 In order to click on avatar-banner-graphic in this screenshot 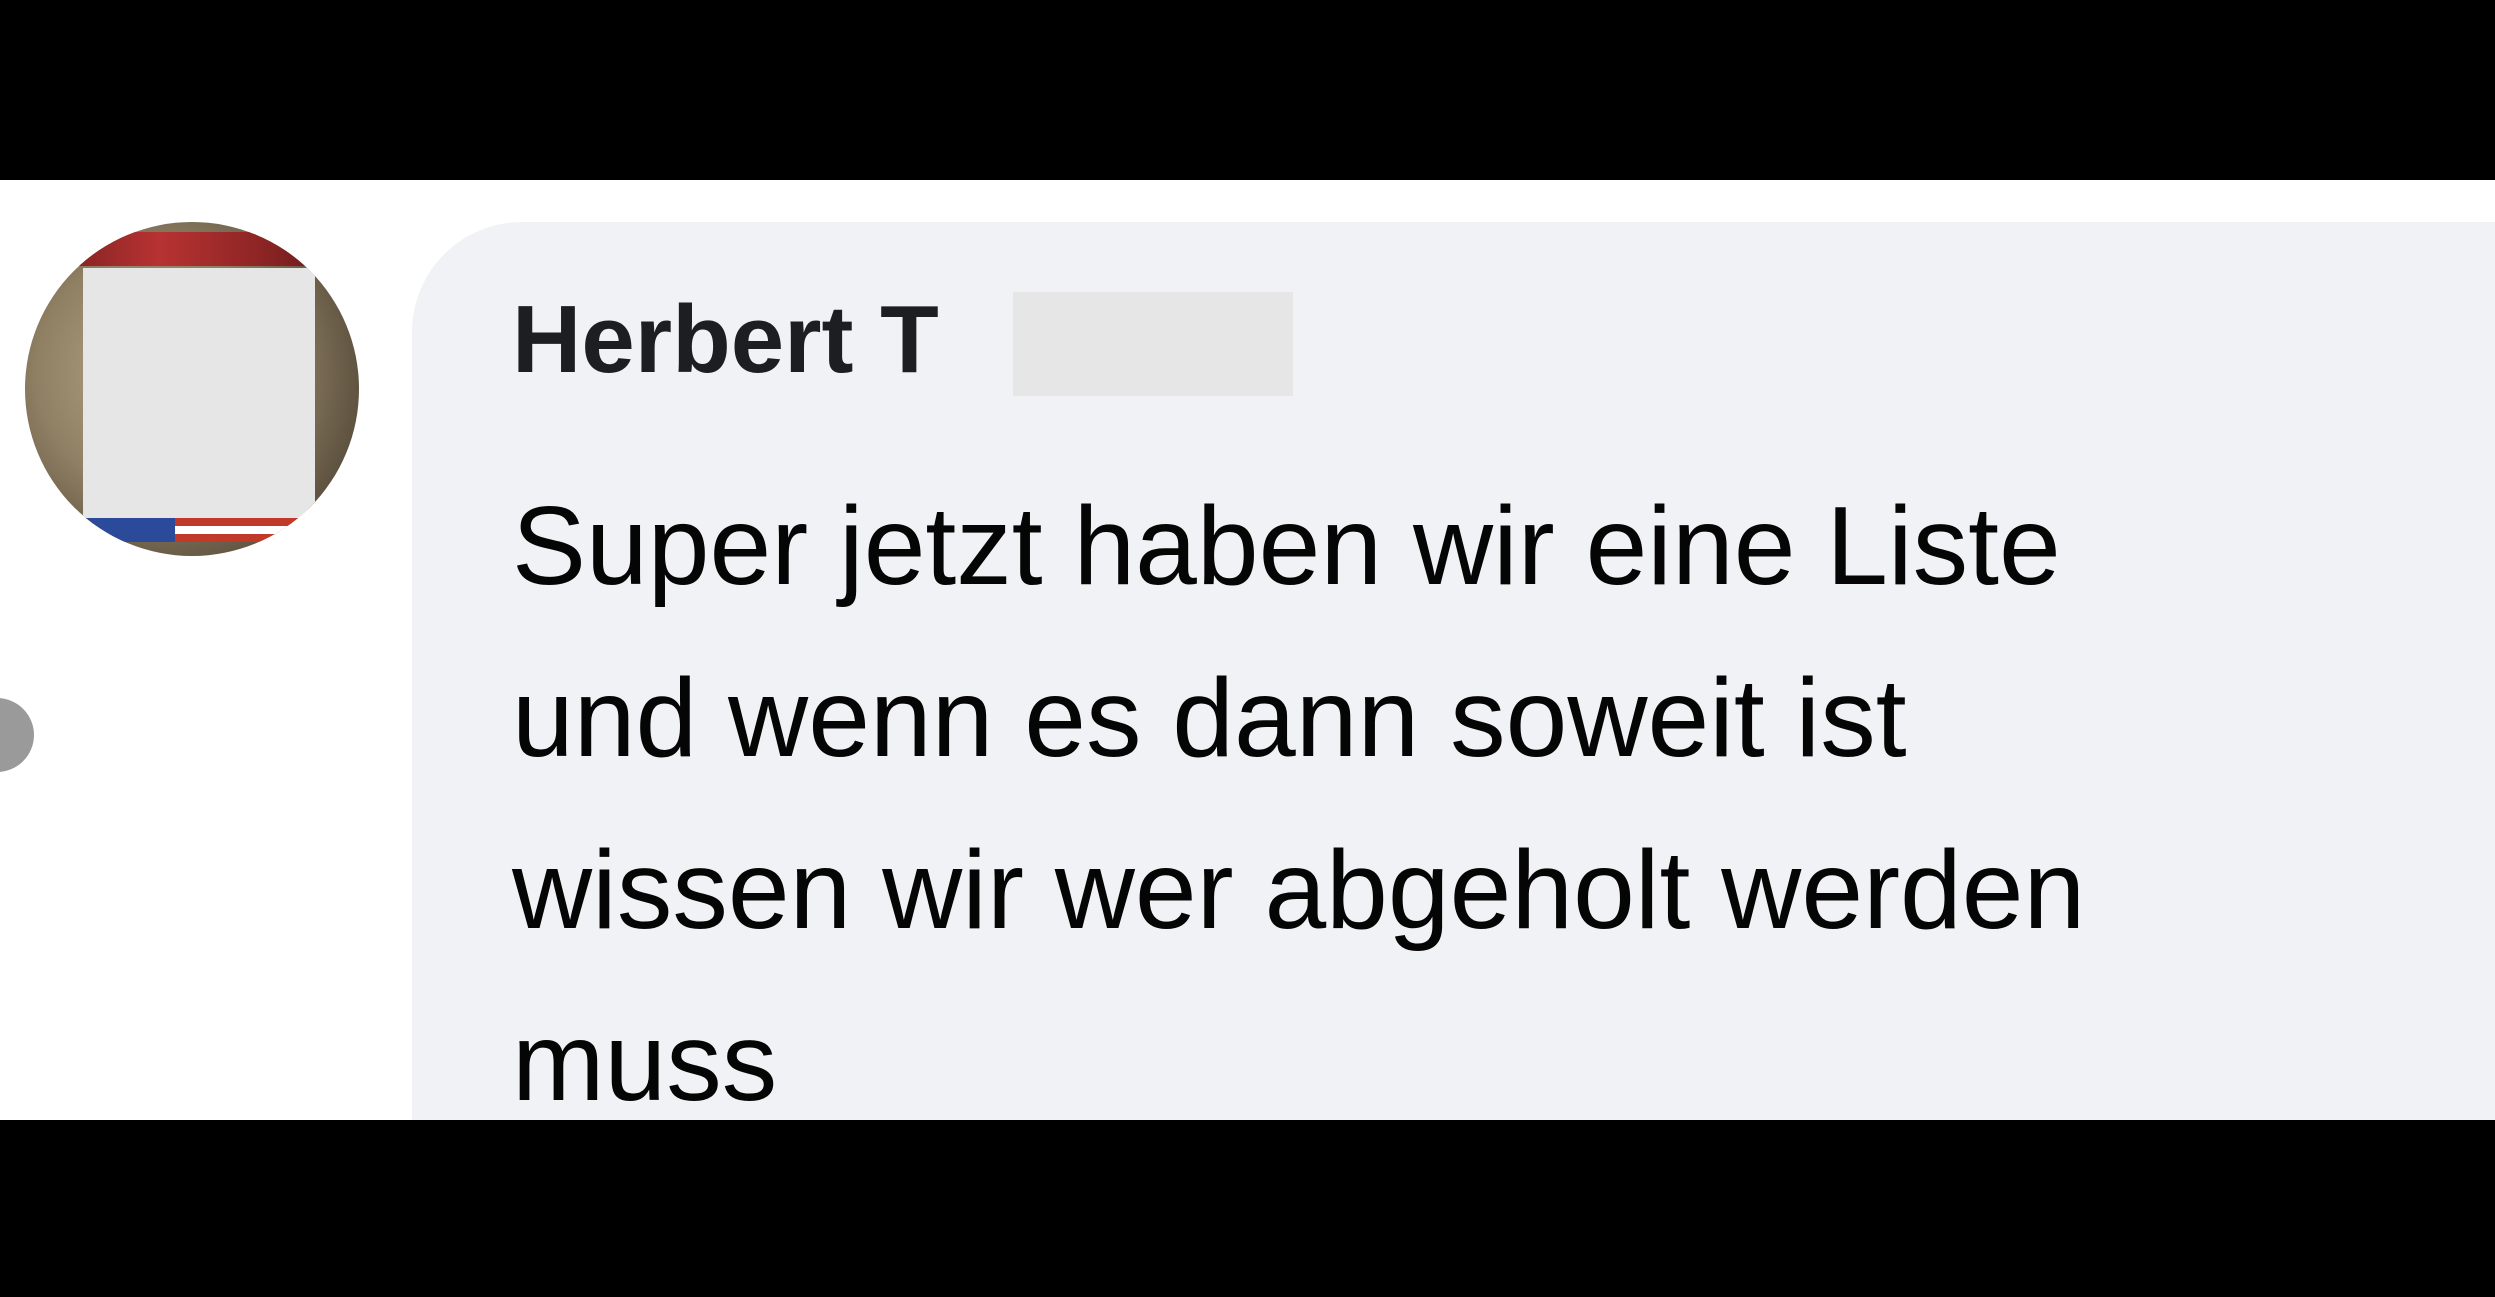, I will do `click(192, 249)`.